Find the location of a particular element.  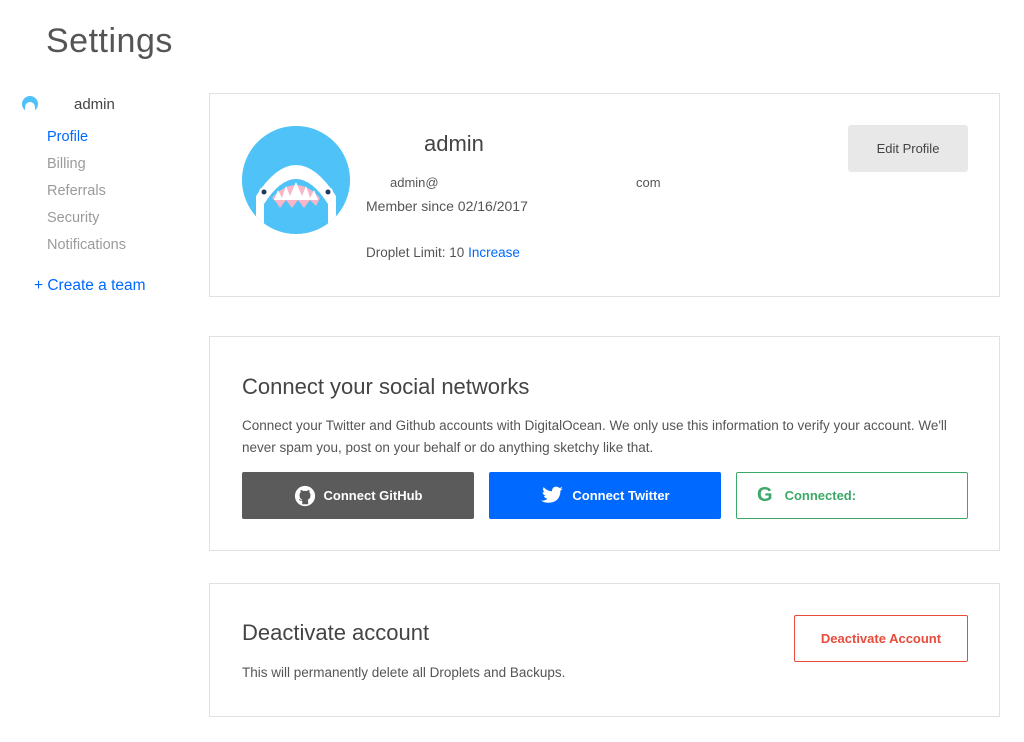

deactivate-section-title: Deactivate account is located at coordinates (336, 632).